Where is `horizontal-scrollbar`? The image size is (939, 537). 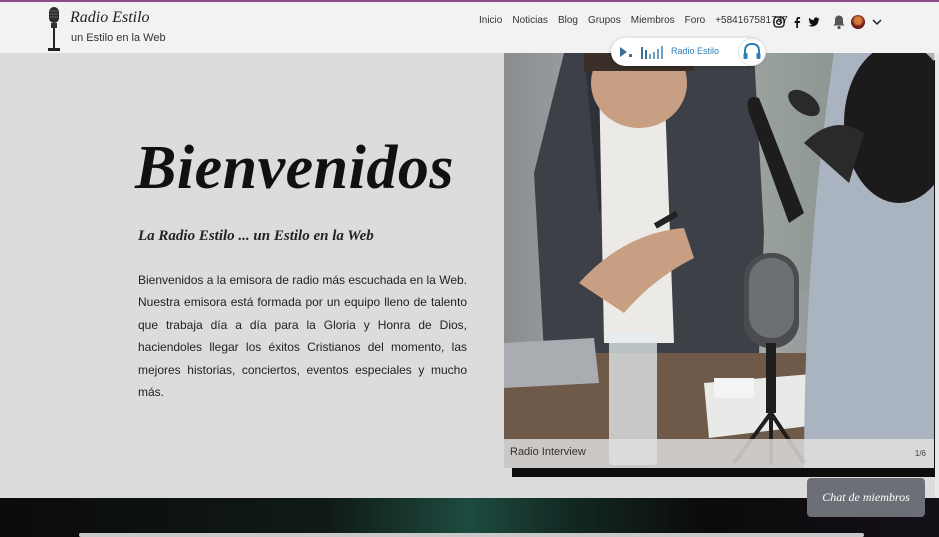
horizontal-scrollbar is located at coordinates (471, 535).